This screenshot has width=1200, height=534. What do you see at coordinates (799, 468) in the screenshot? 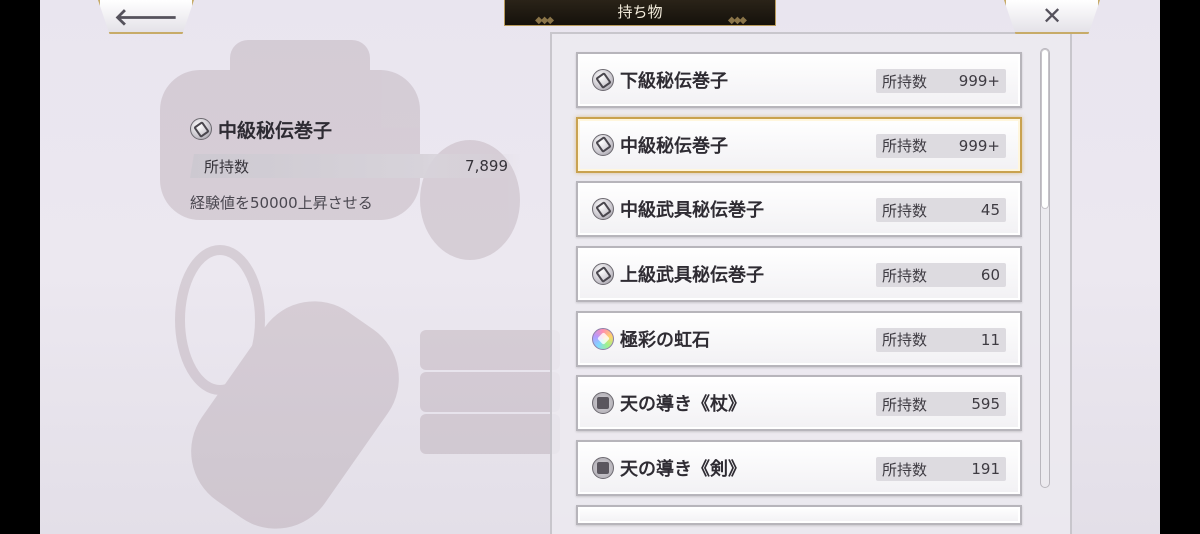
I see `list-item: 天の導き《剣》 所持数 191` at bounding box center [799, 468].